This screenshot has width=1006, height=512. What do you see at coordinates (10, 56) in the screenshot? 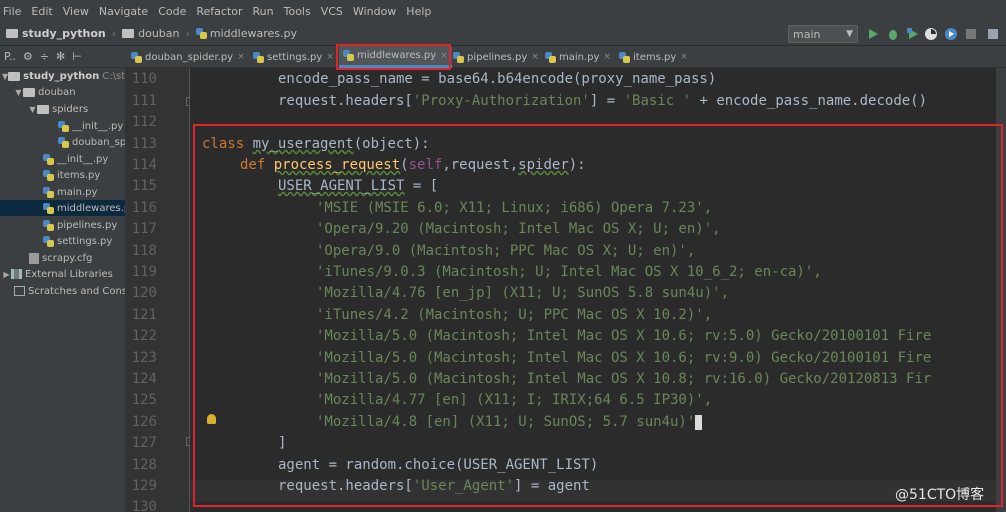
I see `project-view-selector: P..` at bounding box center [10, 56].